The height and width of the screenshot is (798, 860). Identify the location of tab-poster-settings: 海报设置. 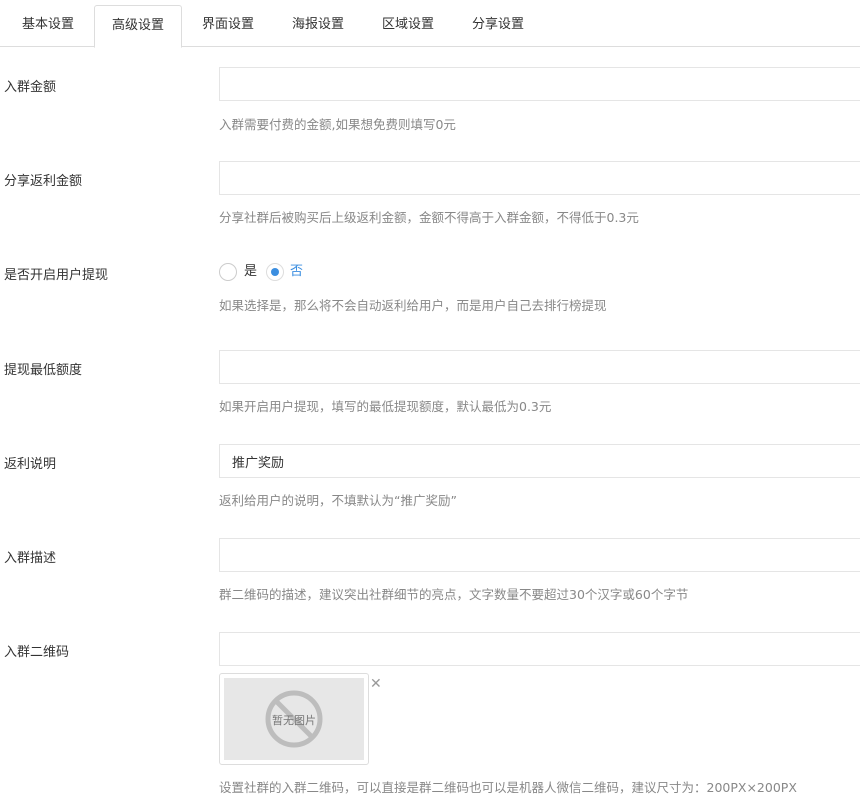
(318, 26).